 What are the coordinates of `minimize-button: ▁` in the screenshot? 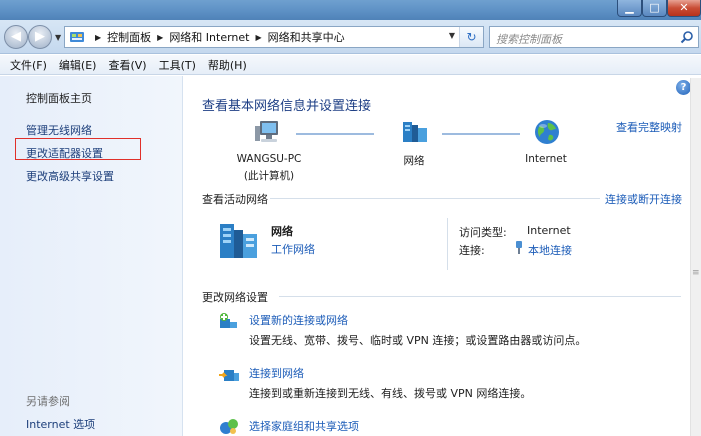 It's located at (629, 8).